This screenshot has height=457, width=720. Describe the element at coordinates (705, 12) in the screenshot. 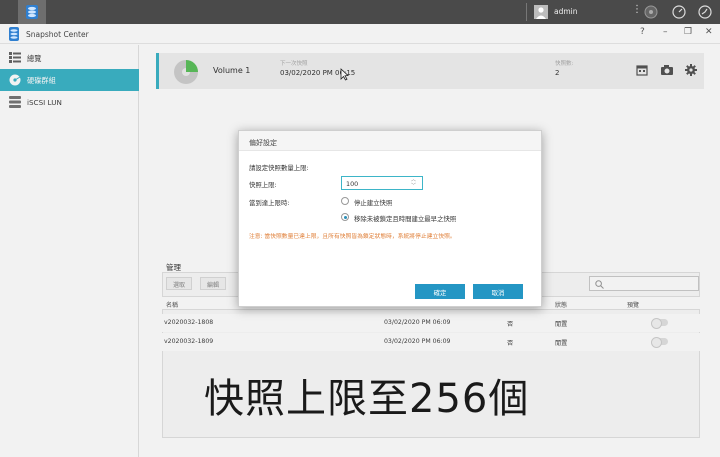

I see `speedometer-icon` at that location.